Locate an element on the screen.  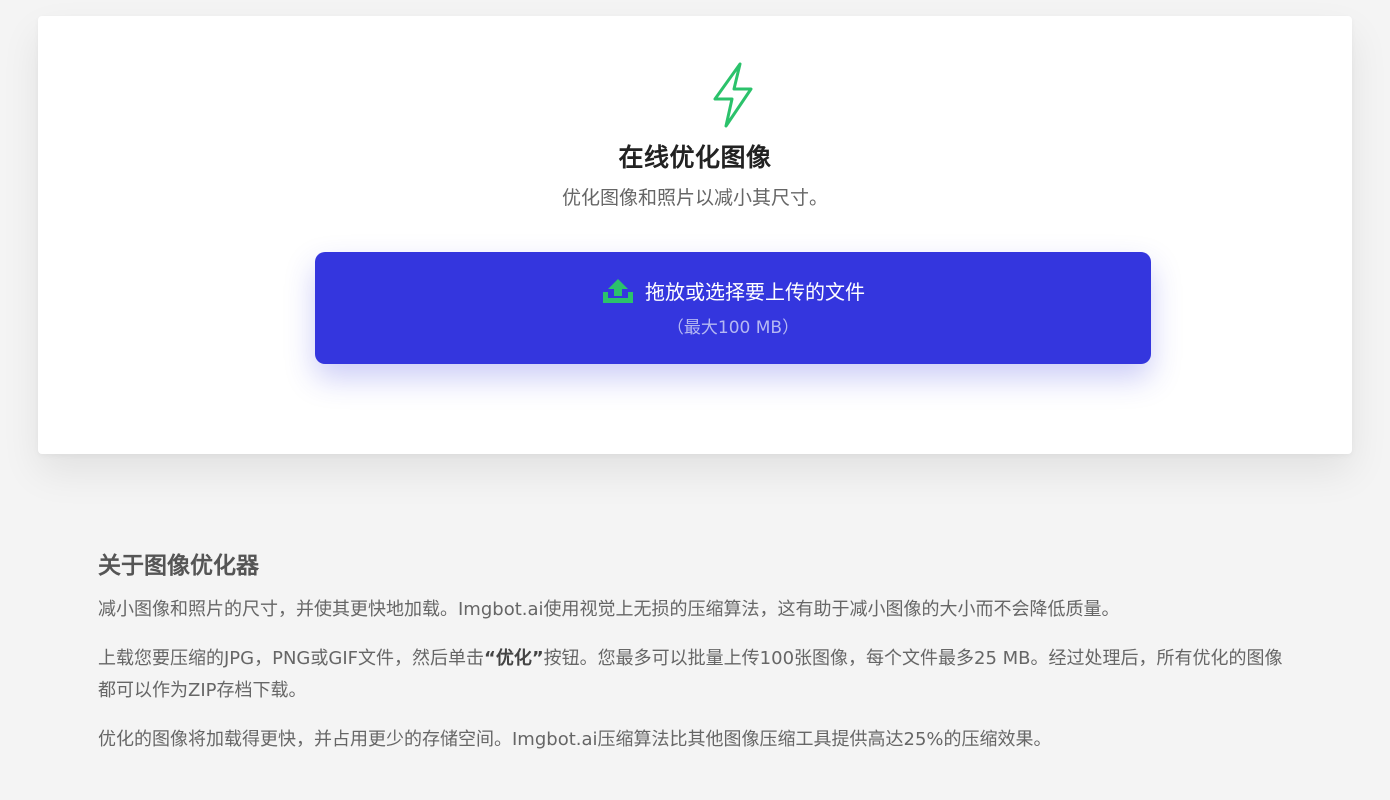
page-subtitle: 优化图像和照片以减小其尺寸。 is located at coordinates (694, 198).